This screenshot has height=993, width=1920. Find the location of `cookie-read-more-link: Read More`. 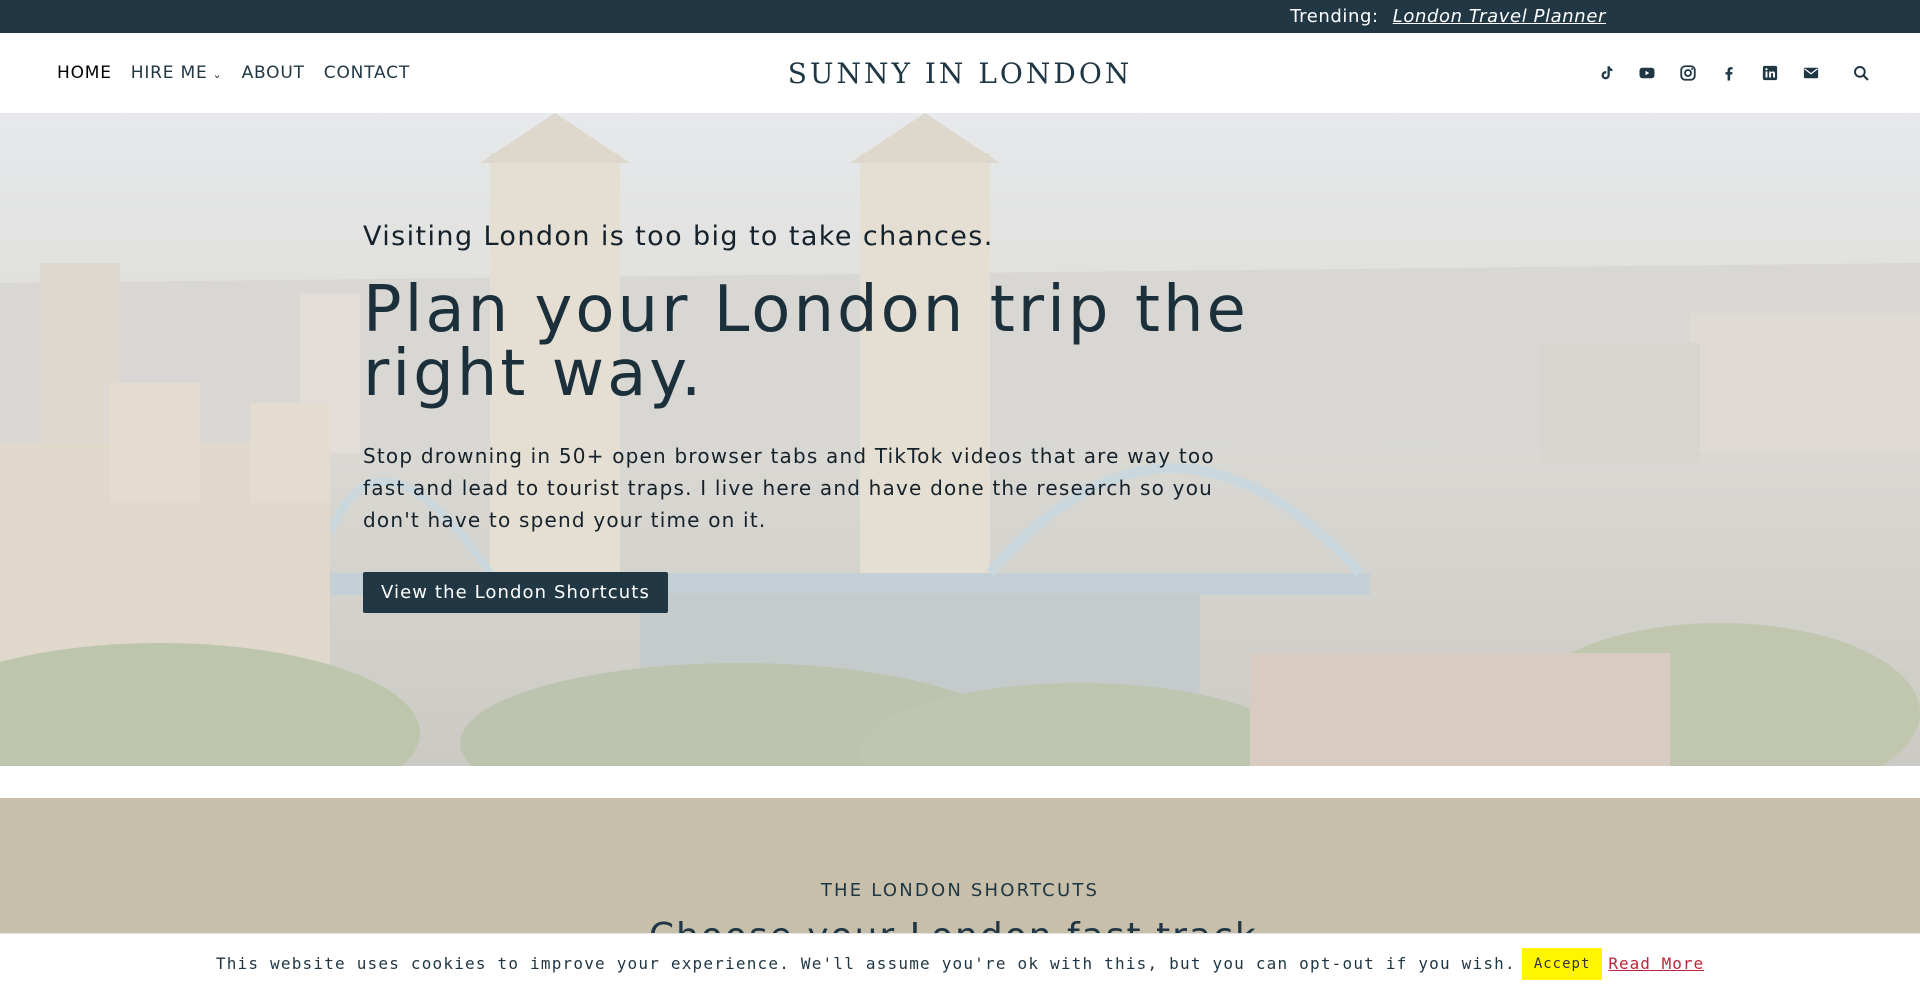

cookie-read-more-link: Read More is located at coordinates (1656, 963).